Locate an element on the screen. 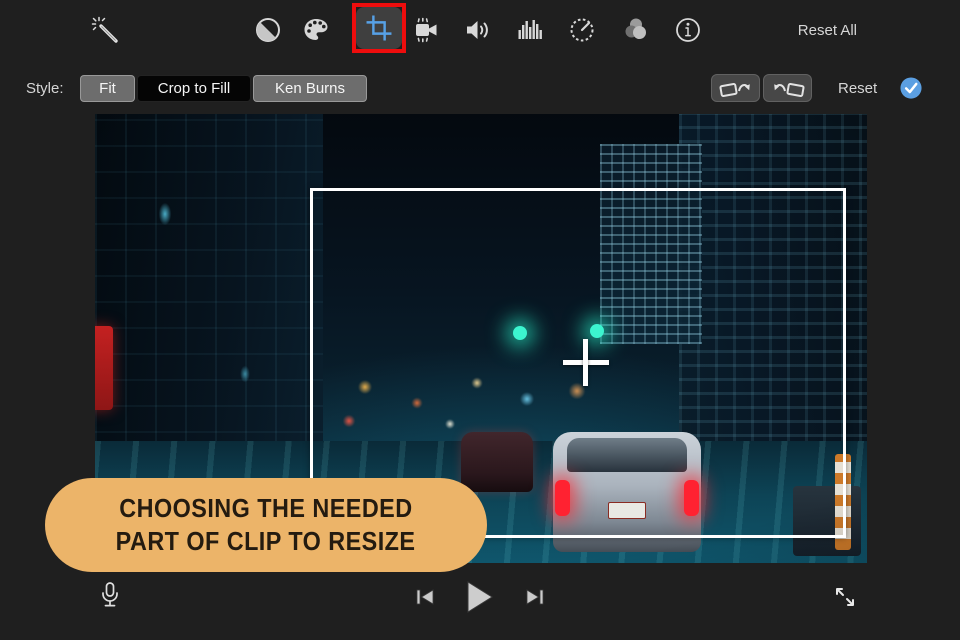 This screenshot has height=640, width=960. blue-checkmark-icon is located at coordinates (911, 88).